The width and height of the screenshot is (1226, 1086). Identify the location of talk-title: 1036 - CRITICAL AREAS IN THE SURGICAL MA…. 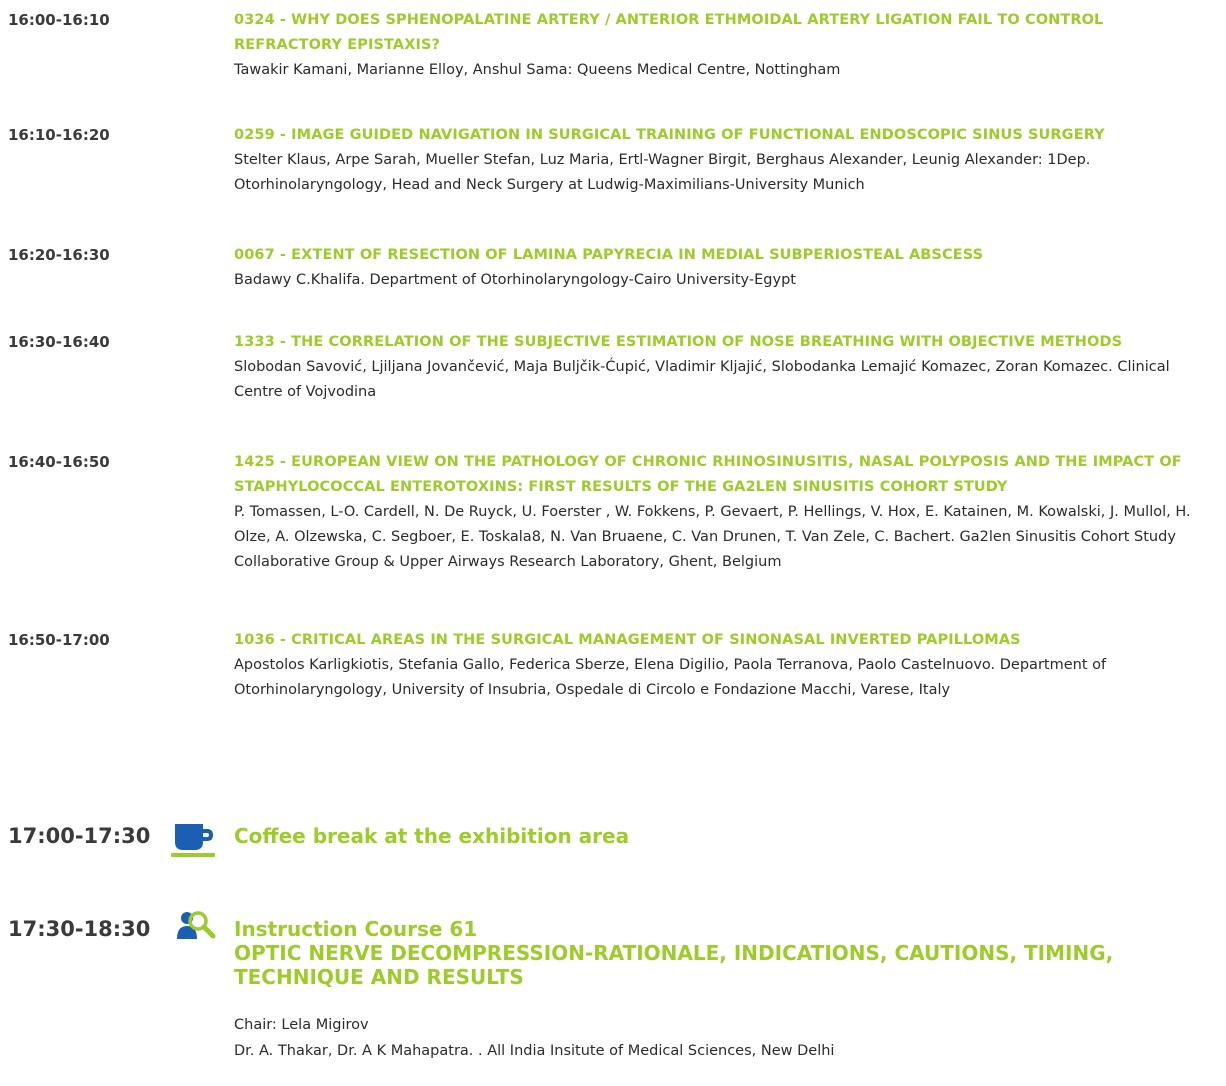
(627, 640).